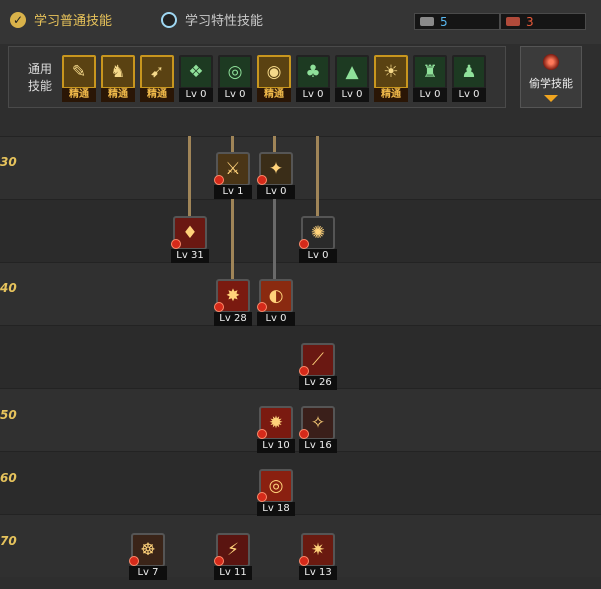  Describe the element at coordinates (233, 557) in the screenshot. I see `skill-chains: ⚡ Lv 11` at that location.